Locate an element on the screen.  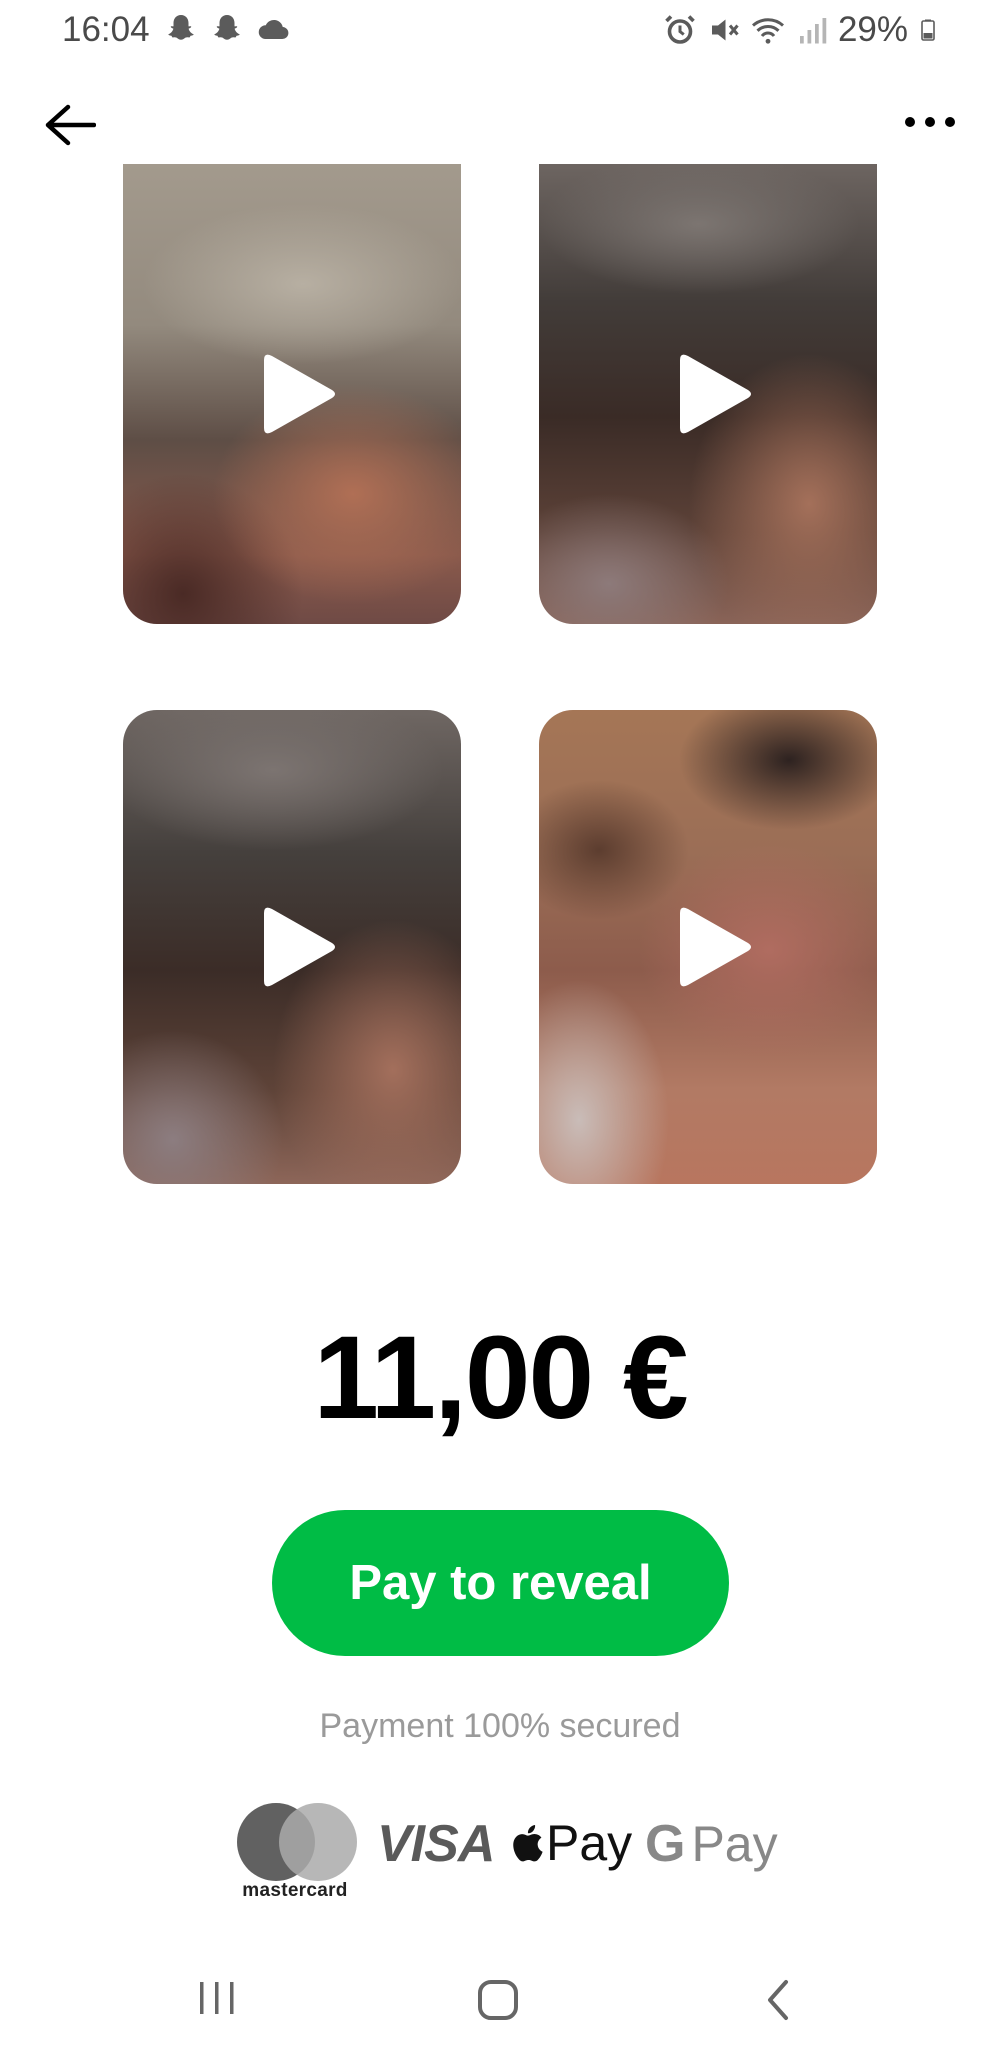
mastercard-label: mastercard is located at coordinates (295, 1890).